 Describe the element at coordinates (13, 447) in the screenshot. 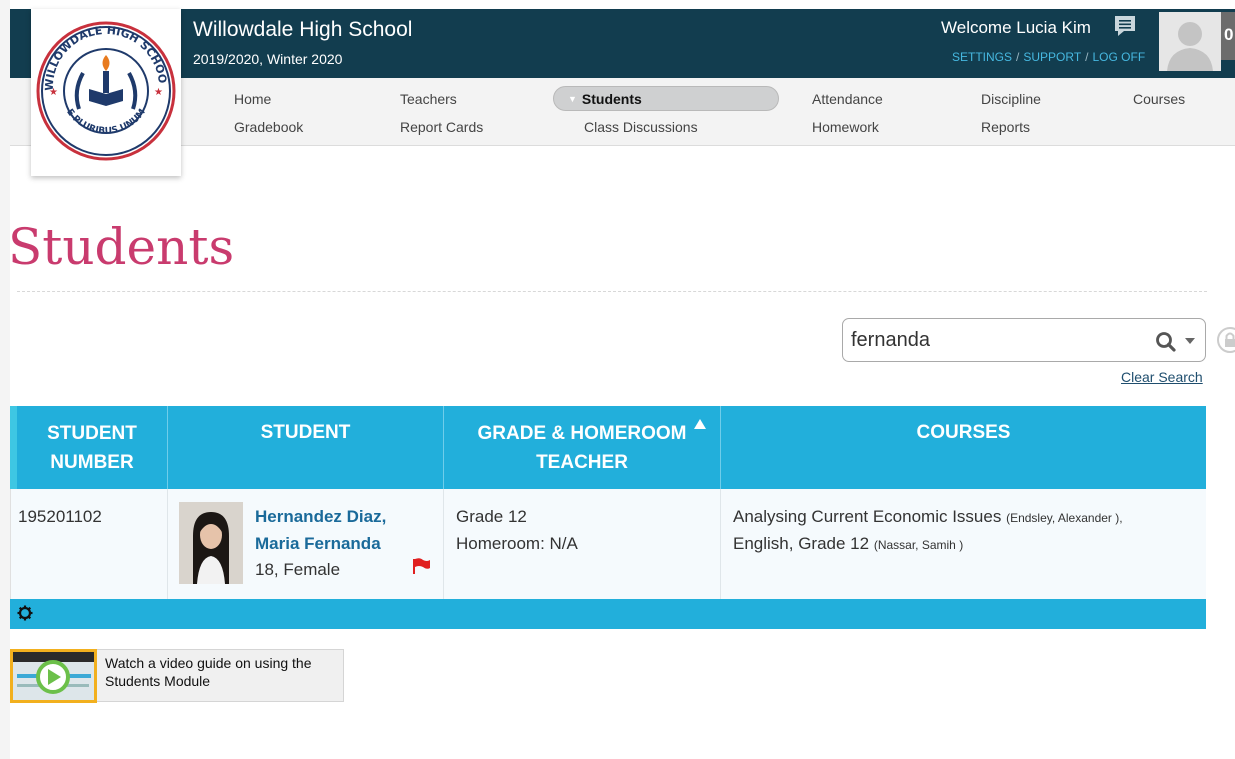

I see `header-accent-strip` at that location.